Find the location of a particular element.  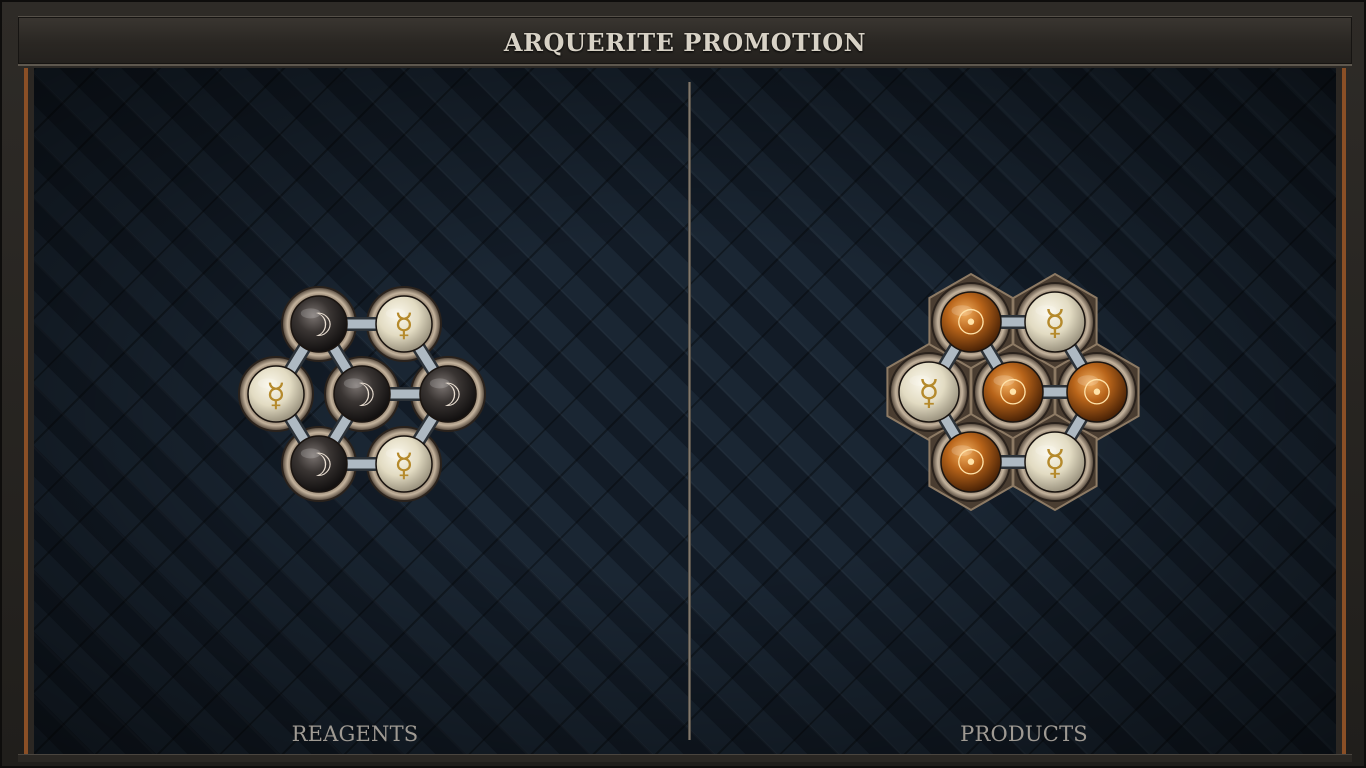

reagents-label: REAGENTS is located at coordinates (355, 734).